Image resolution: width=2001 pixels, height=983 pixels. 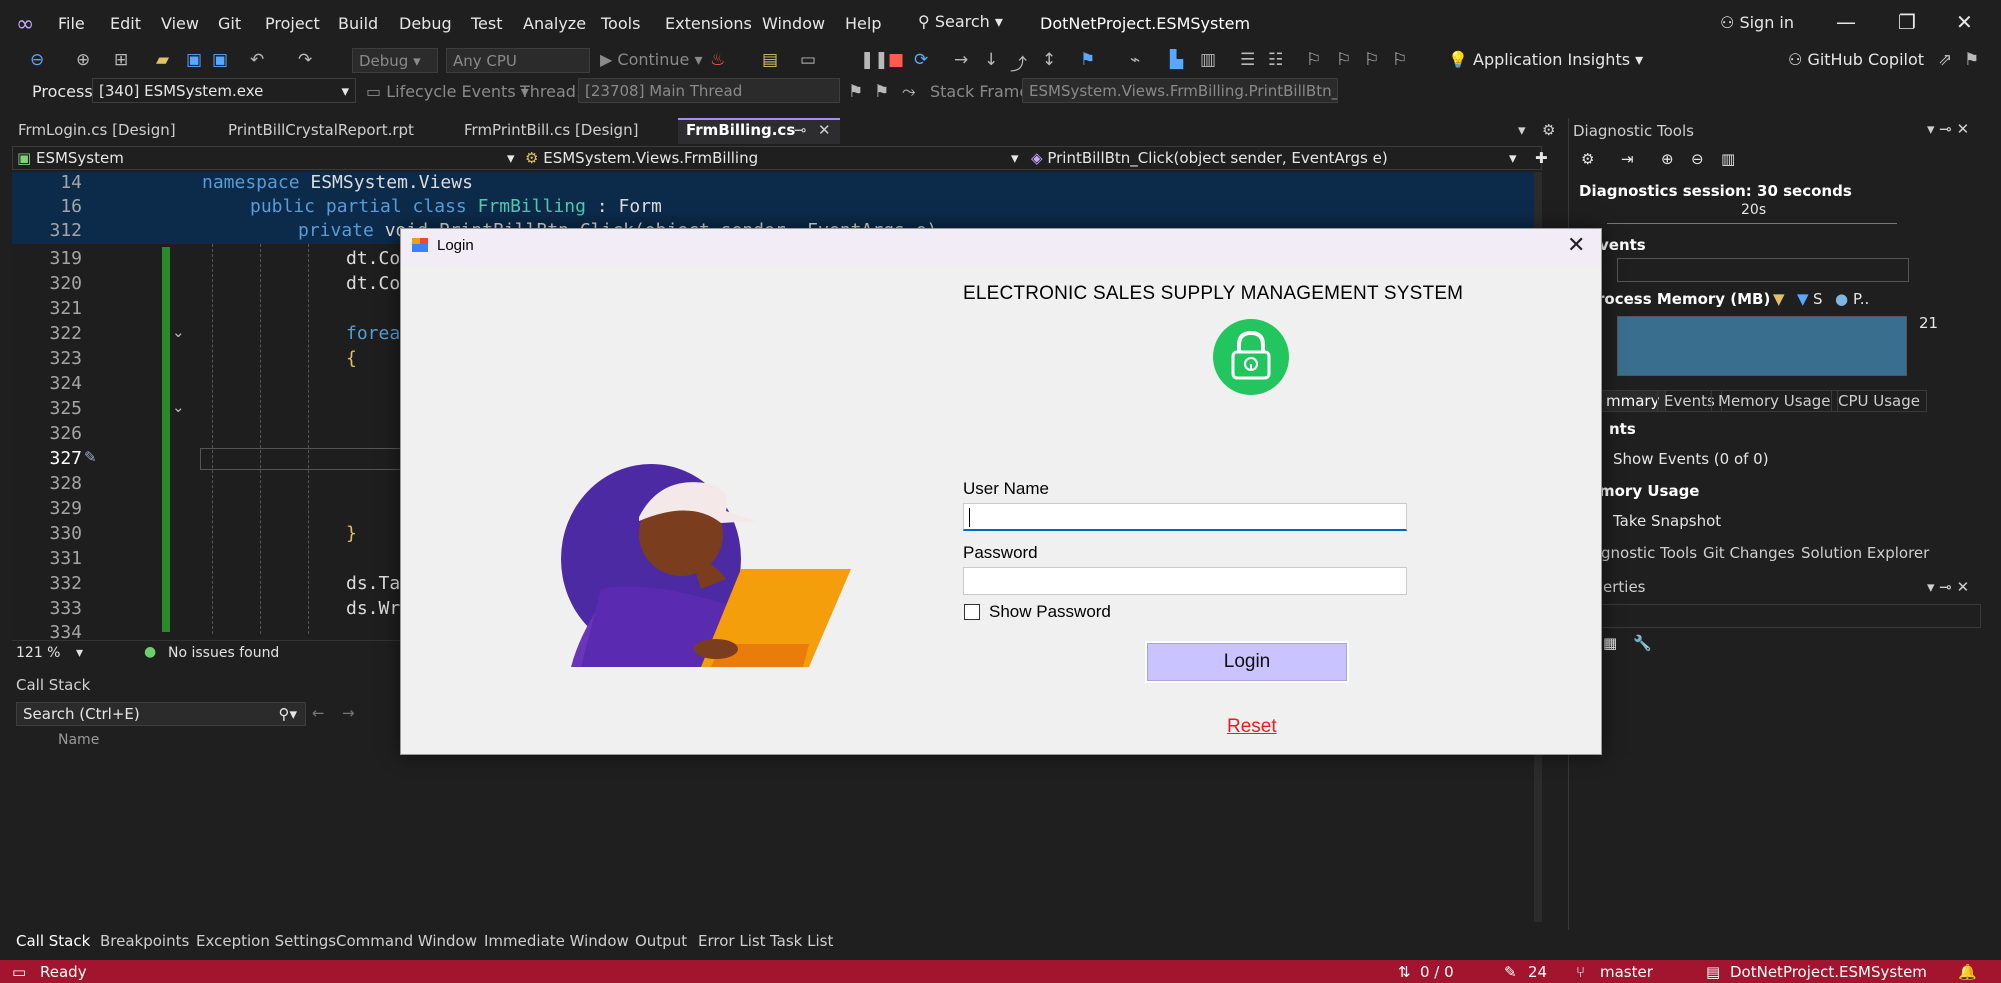 What do you see at coordinates (556, 941) in the screenshot?
I see `tab-immediate-window: Immediate Window` at bounding box center [556, 941].